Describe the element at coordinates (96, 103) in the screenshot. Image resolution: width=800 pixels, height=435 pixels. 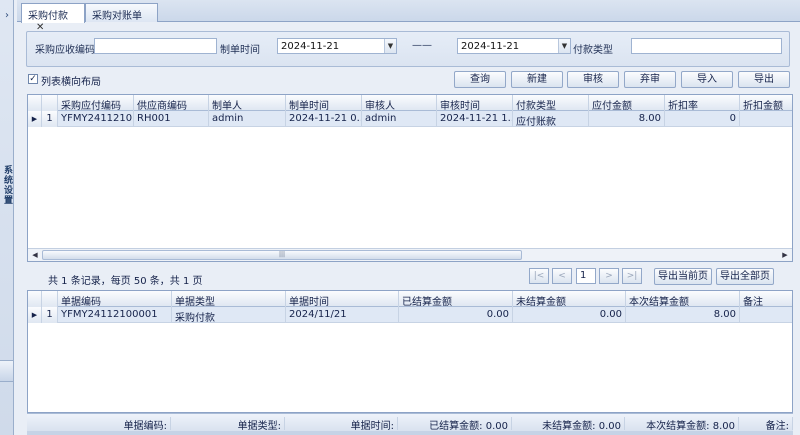
I see `col-header: 采购应付编码` at that location.